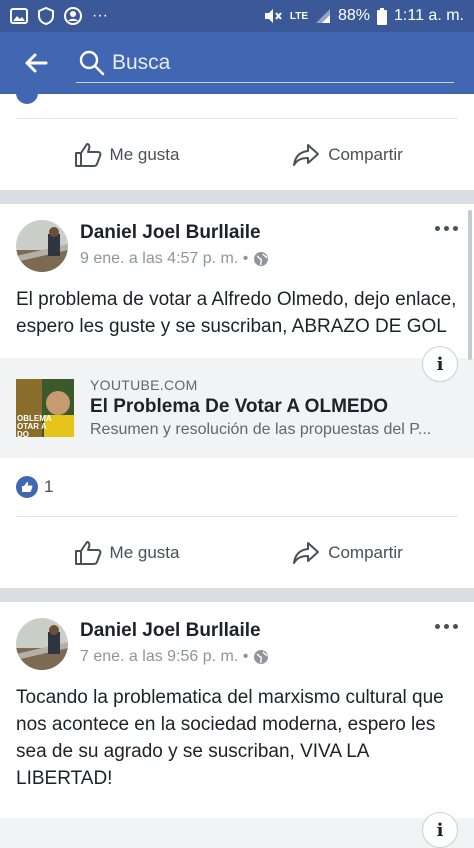 The image size is (474, 848). I want to click on back-button, so click(36, 63).